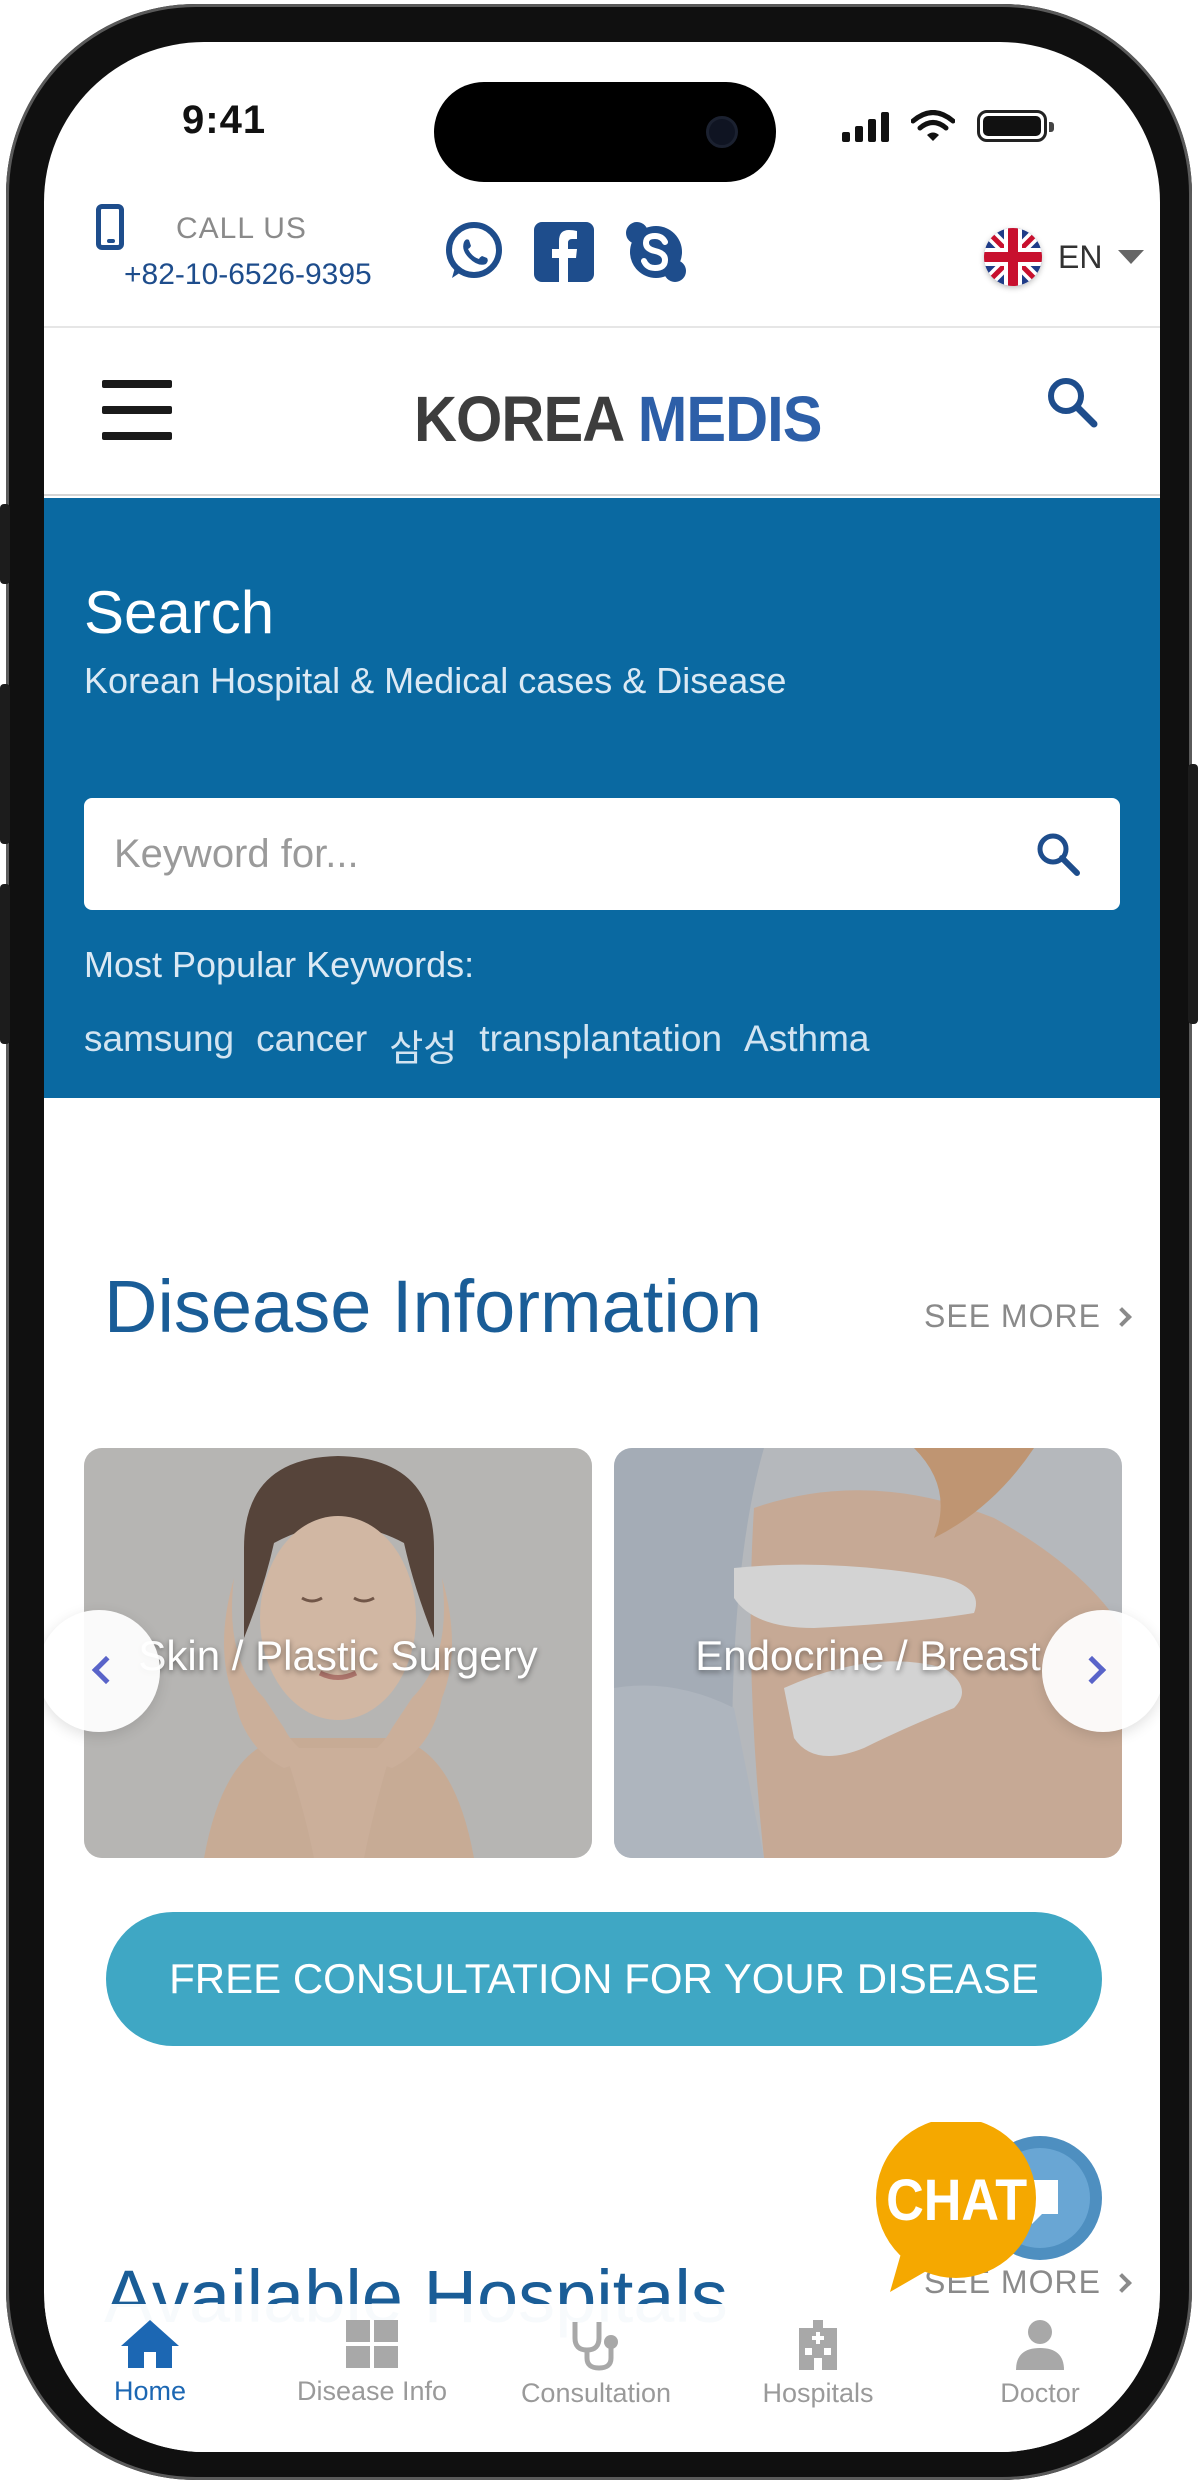 This screenshot has height=2484, width=1200. Describe the element at coordinates (279, 964) in the screenshot. I see `popular-keywords-label: Most Popular Keywords:` at that location.